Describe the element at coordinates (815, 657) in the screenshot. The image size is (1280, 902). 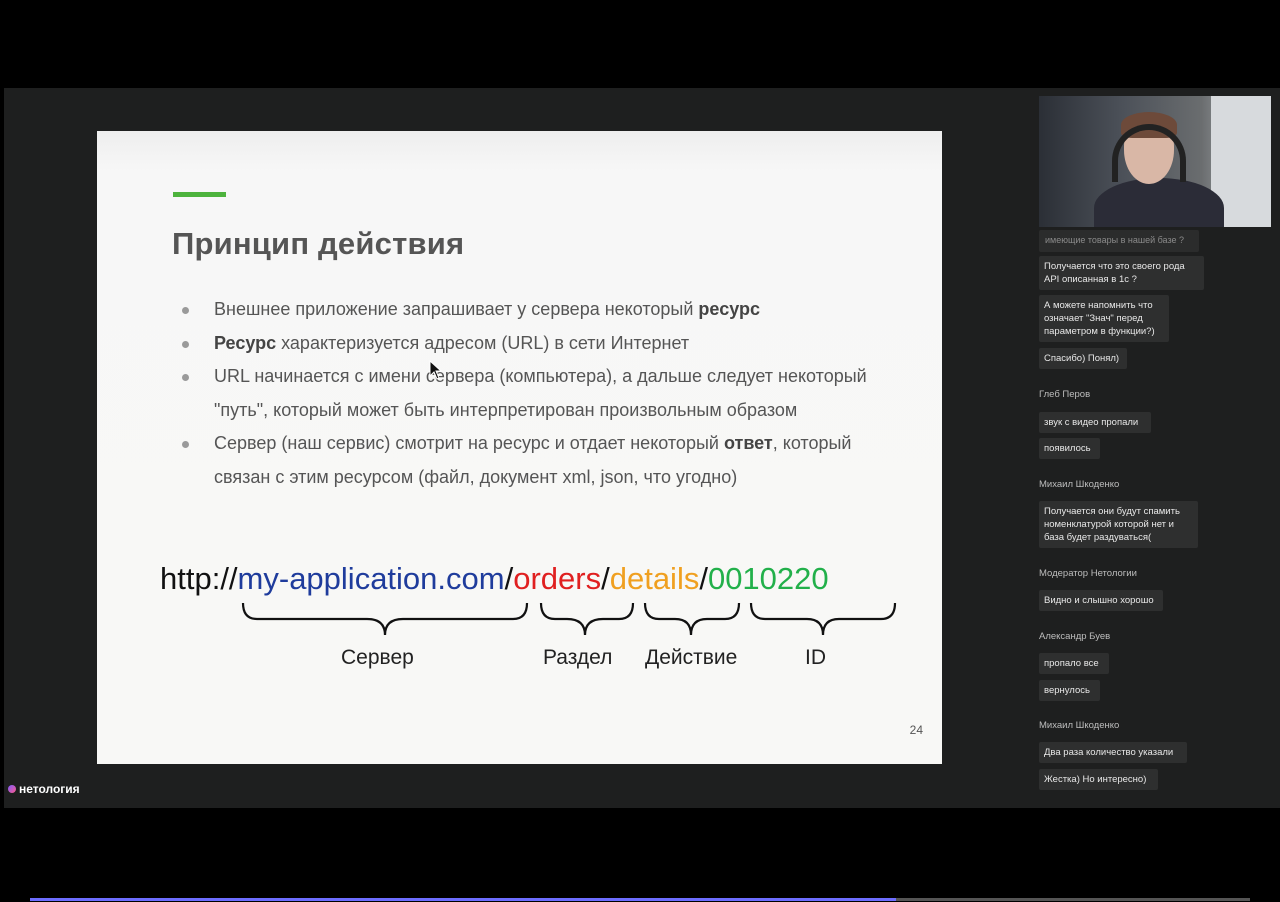
I see `label-id: ID` at that location.